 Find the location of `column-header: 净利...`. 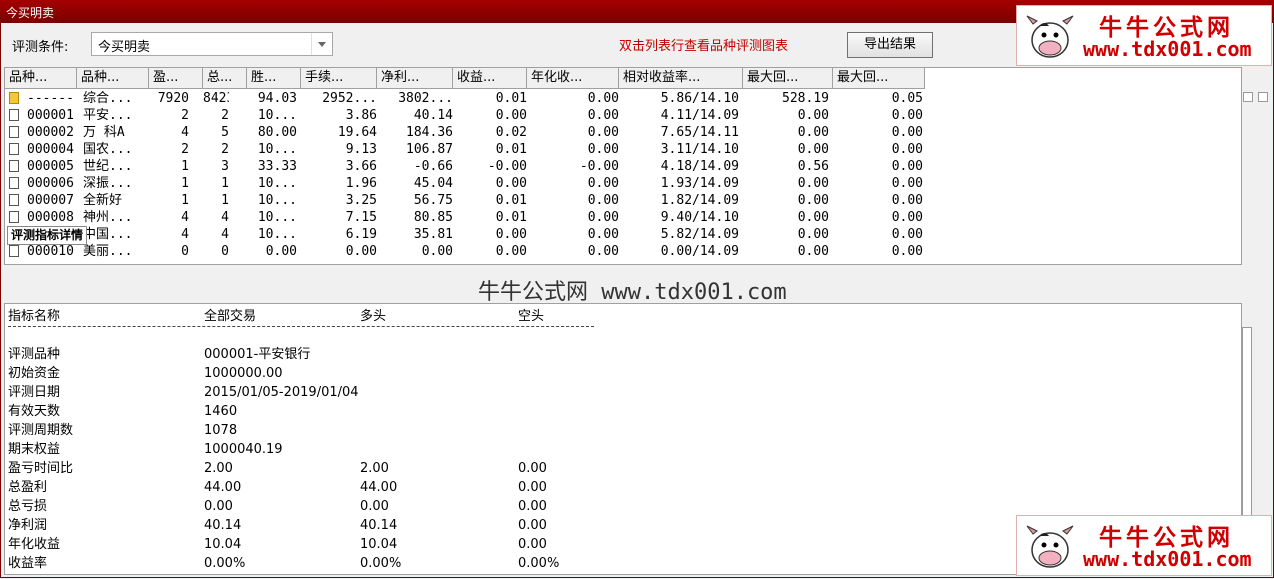

column-header: 净利... is located at coordinates (415, 78).